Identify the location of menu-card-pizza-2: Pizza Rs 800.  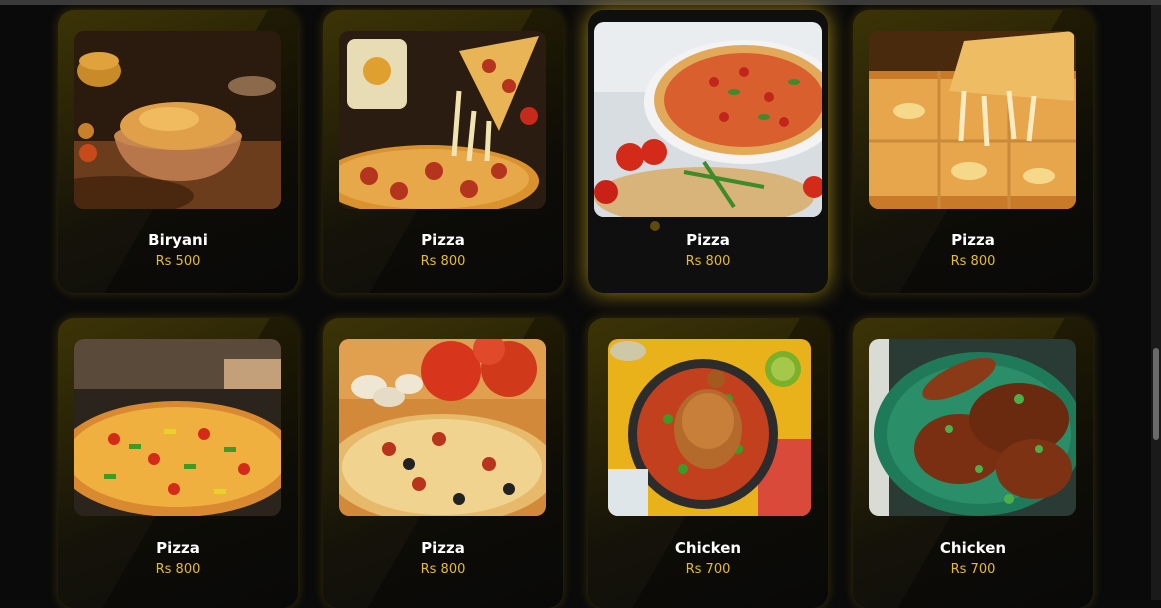
(708, 151).